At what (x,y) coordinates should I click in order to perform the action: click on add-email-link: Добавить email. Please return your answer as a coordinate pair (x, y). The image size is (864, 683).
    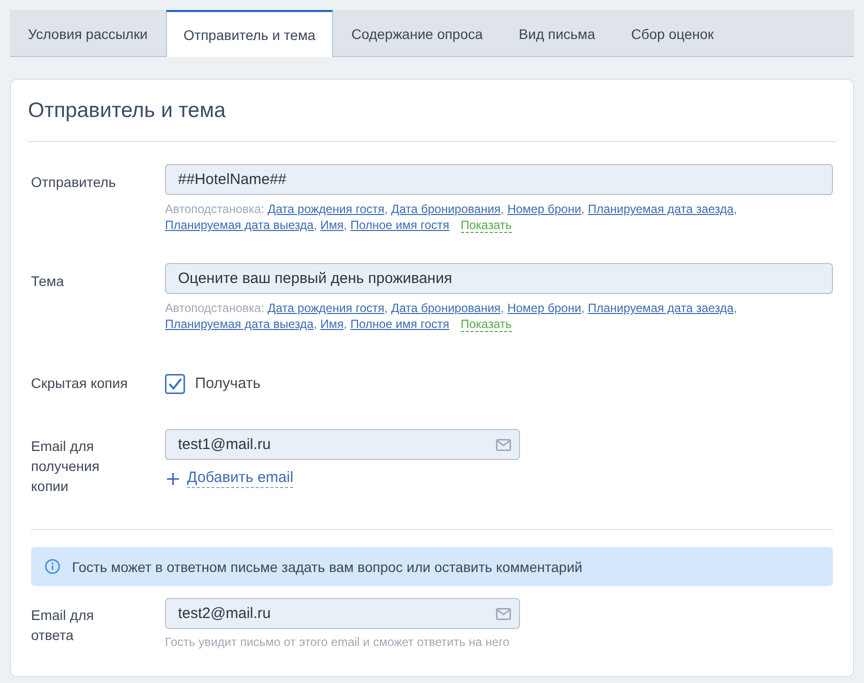
    Looking at the image, I should click on (230, 478).